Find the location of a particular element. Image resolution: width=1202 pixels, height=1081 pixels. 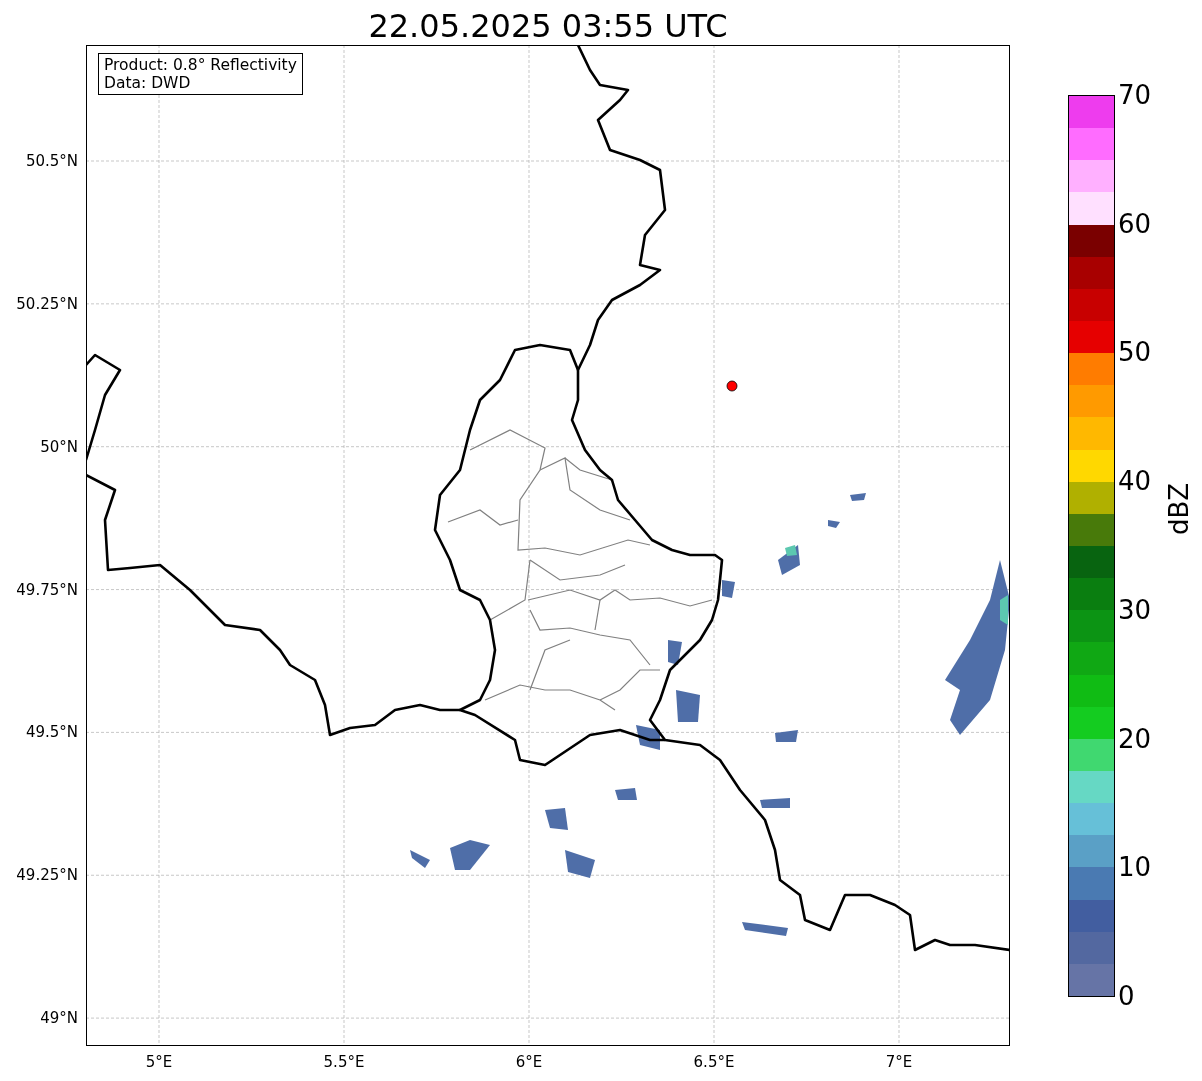

latitude-label: 49°N is located at coordinates (59, 1018).